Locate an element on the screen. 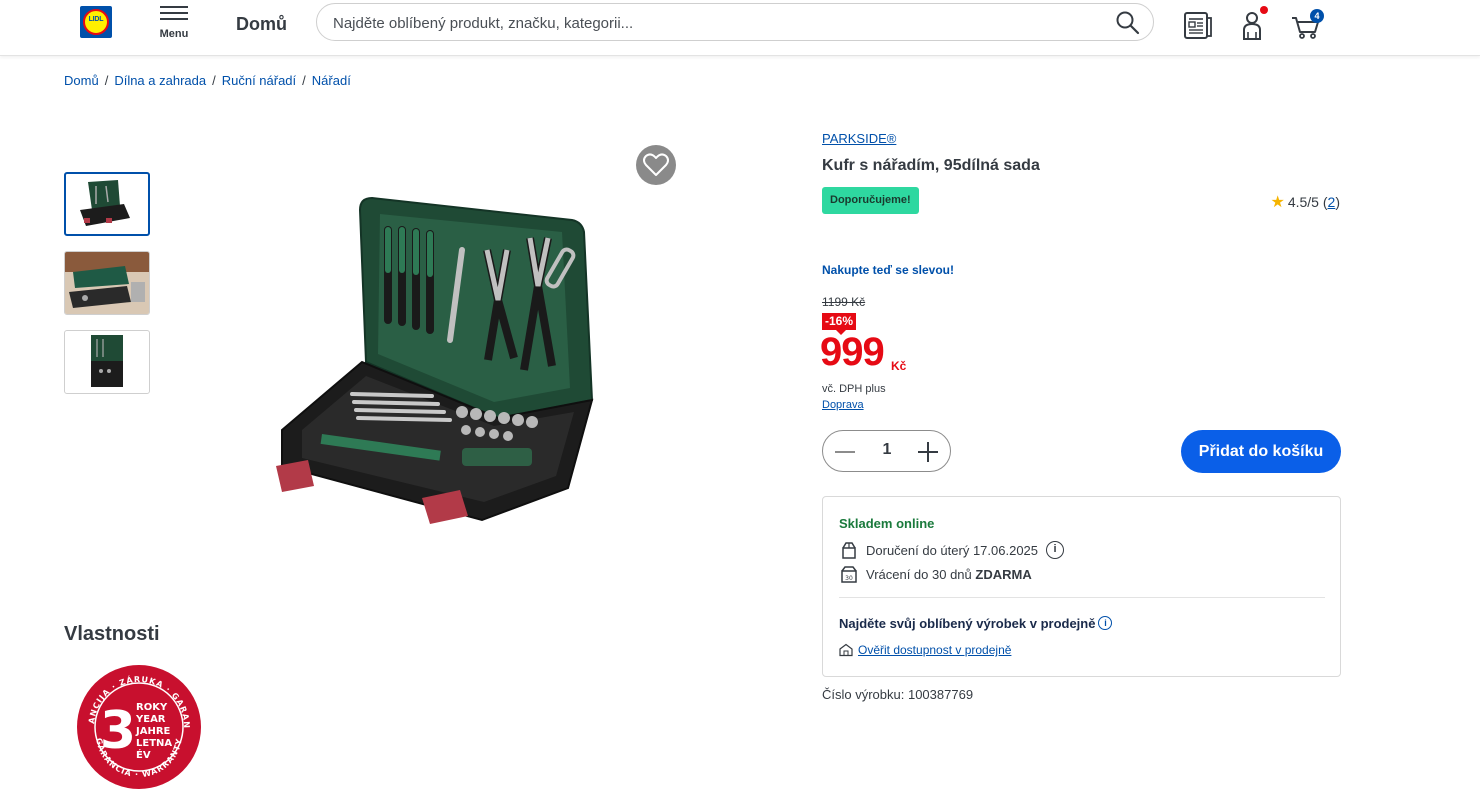  notification-dot is located at coordinates (1264, 10).